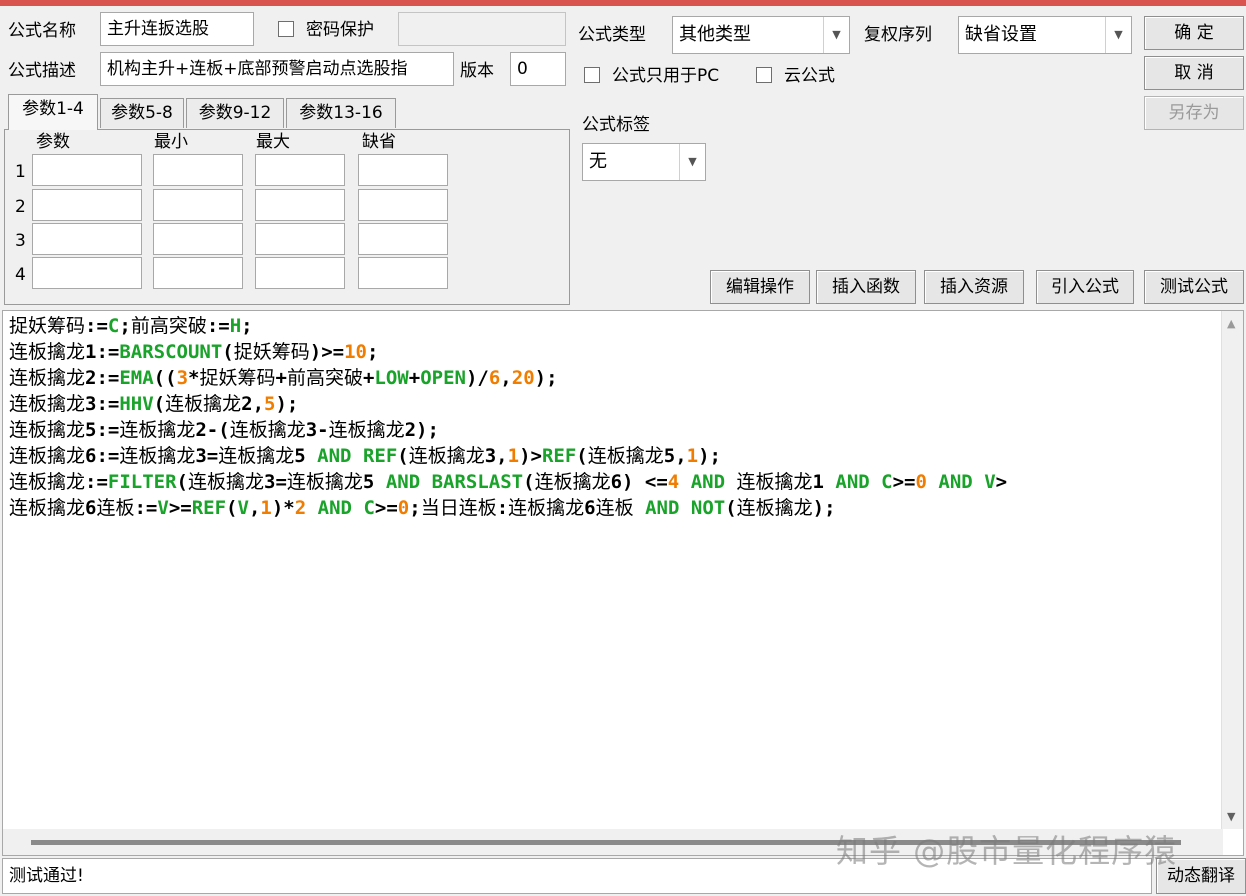 This screenshot has height=896, width=1246. What do you see at coordinates (614, 430) in the screenshot?
I see `code-line: 连板擒龙5:=连板擒龙2-(连板擒龙3-连板擒龙2);` at bounding box center [614, 430].